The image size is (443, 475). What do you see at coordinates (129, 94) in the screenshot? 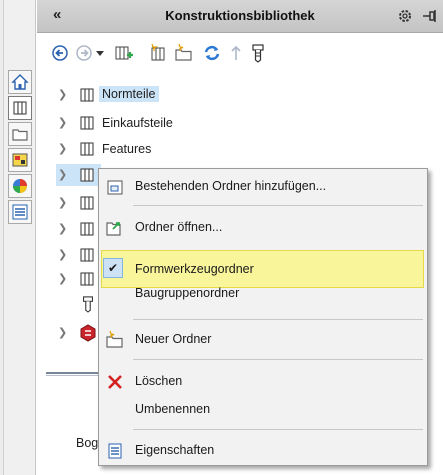
I see `tree-item-label: Normteile` at bounding box center [129, 94].